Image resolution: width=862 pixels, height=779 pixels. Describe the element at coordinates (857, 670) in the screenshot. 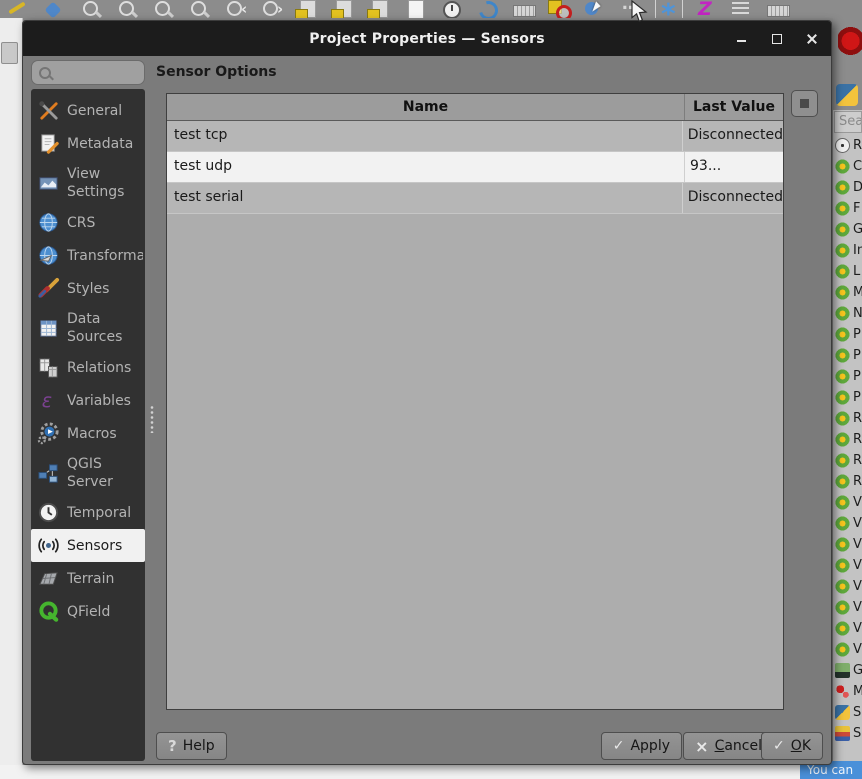

I see `browser-row-label: G` at that location.